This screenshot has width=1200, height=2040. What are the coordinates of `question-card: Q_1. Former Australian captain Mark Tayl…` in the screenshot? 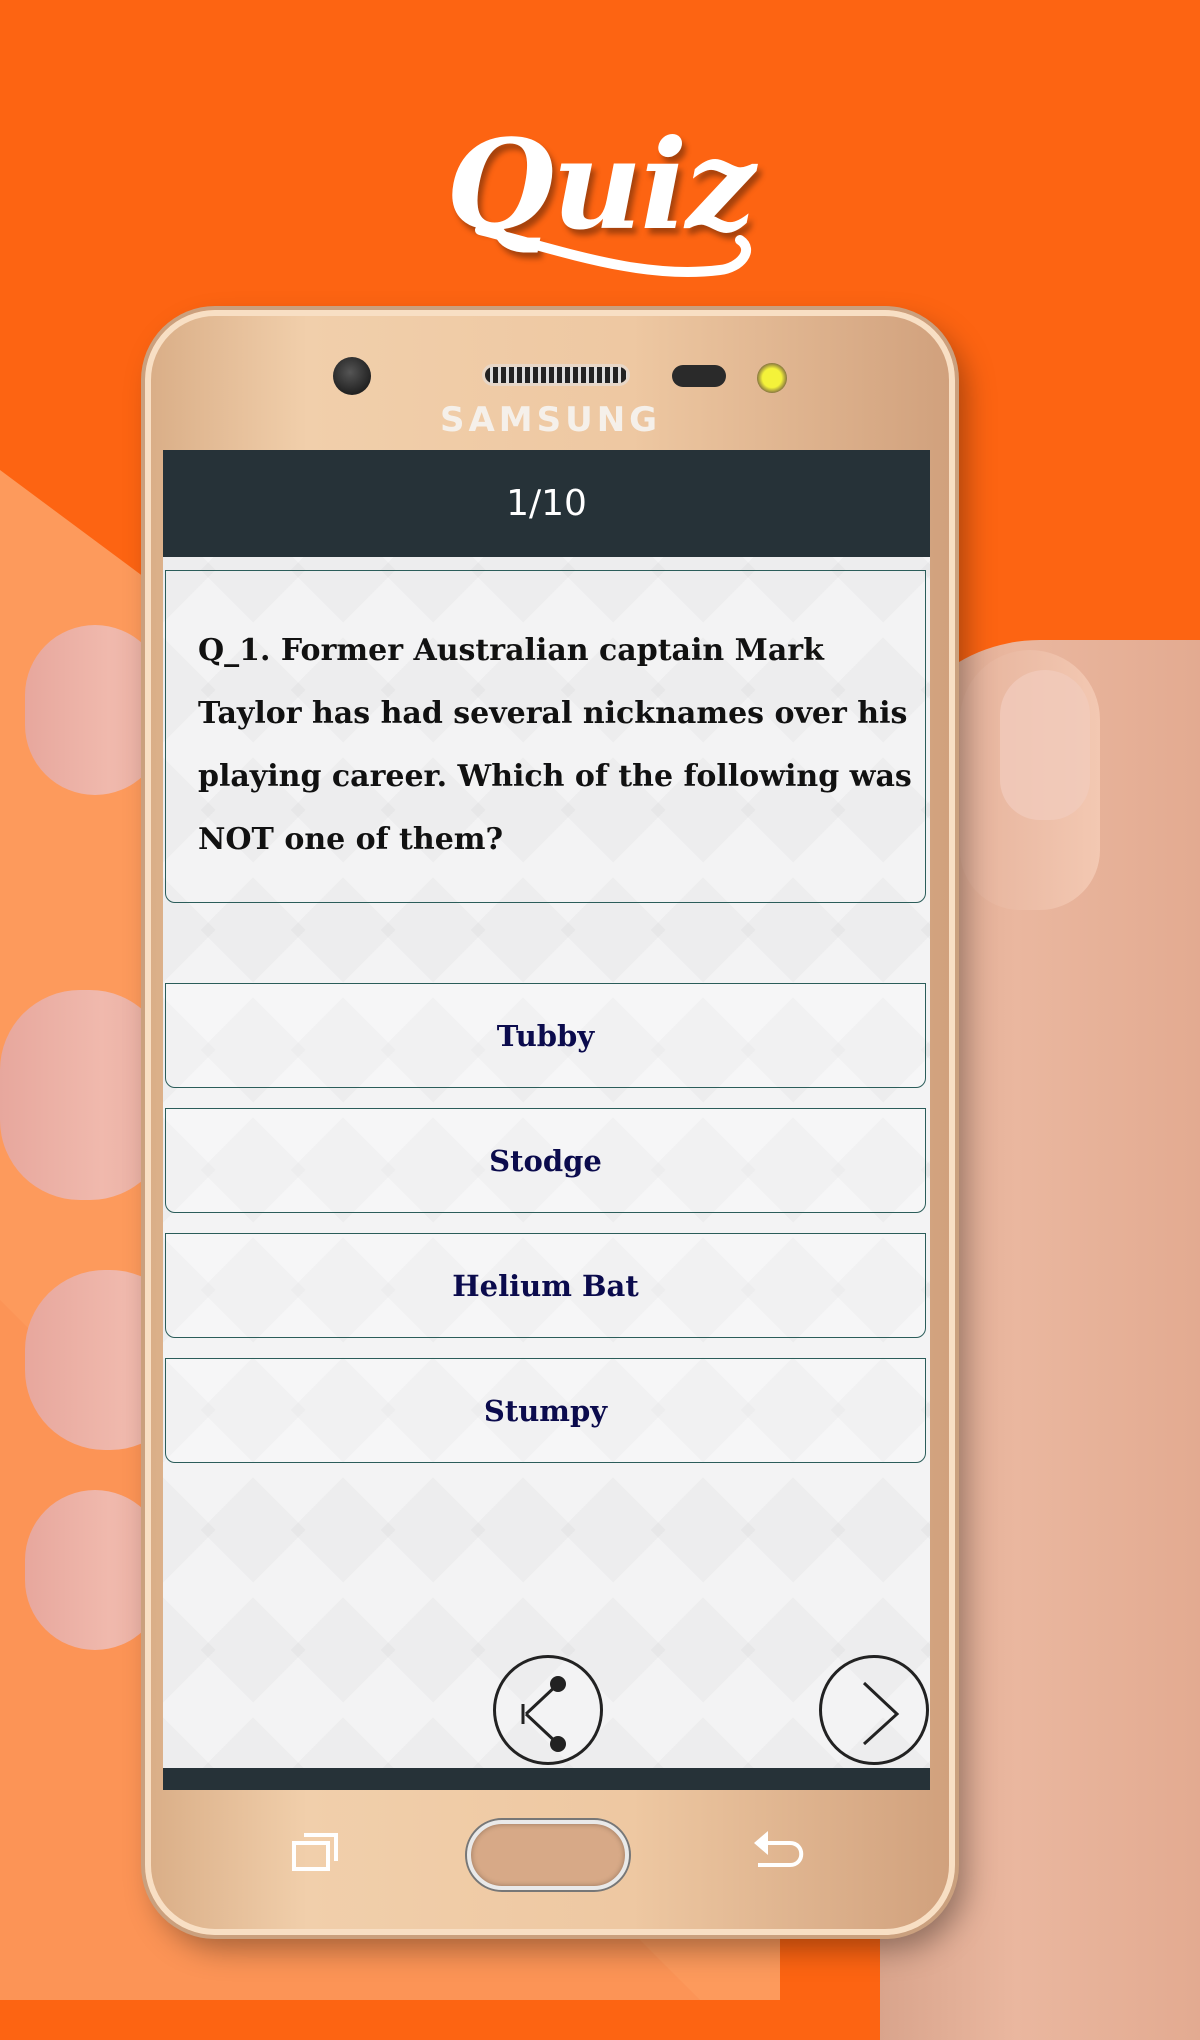 It's located at (545, 736).